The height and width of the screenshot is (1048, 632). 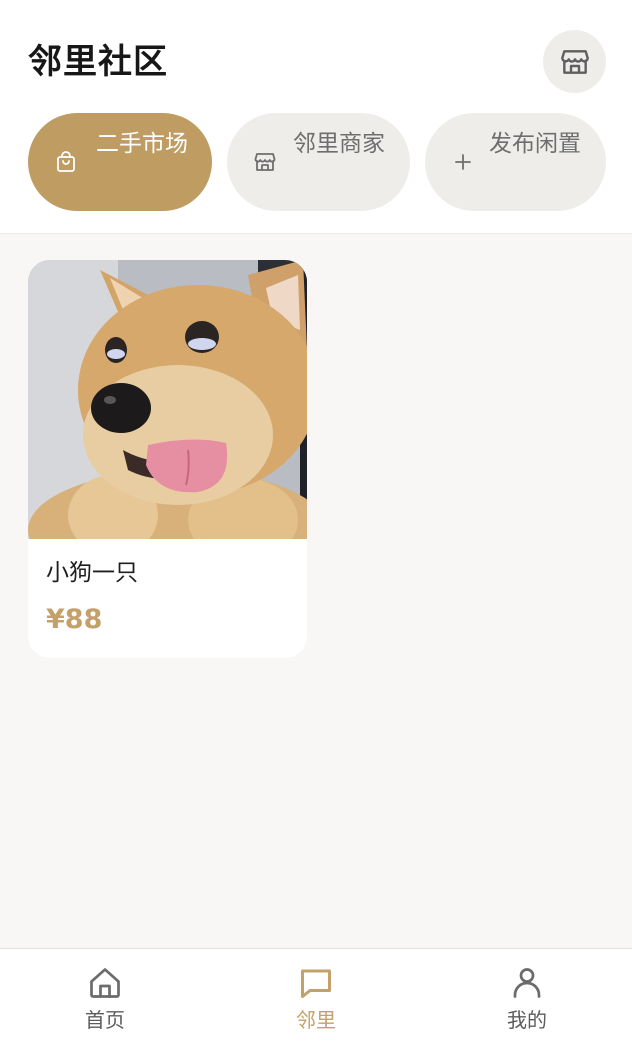 I want to click on listing-image, so click(x=167, y=399).